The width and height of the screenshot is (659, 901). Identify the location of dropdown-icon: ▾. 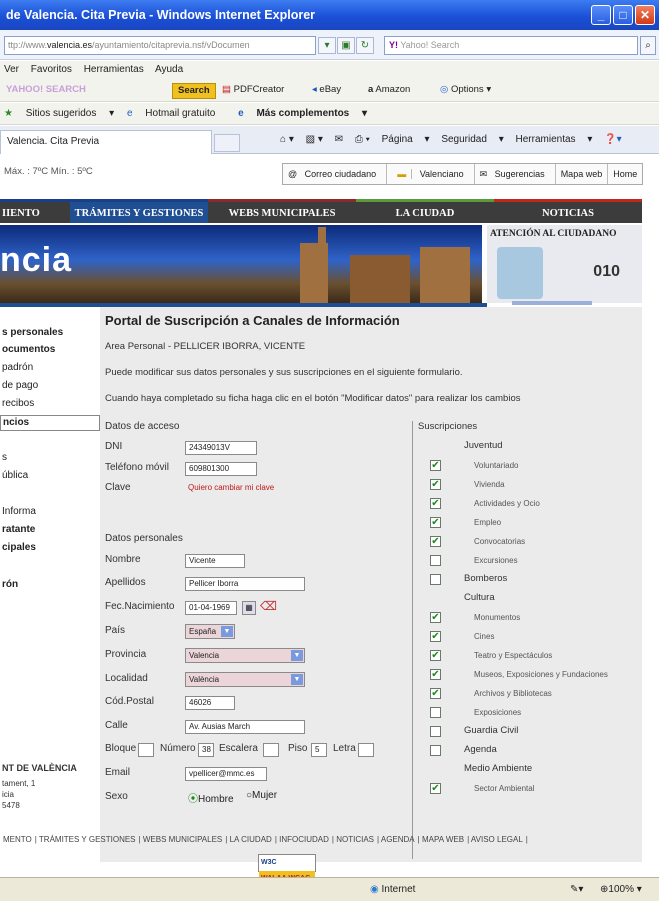
(327, 45).